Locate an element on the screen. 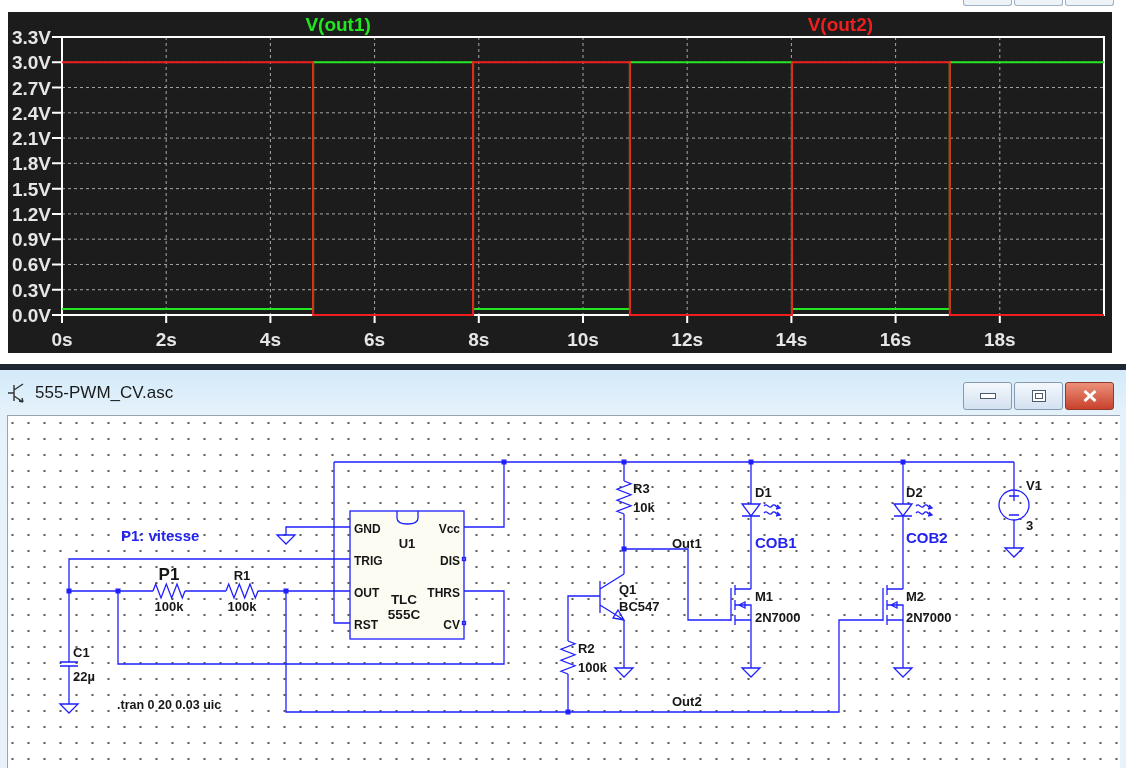 This screenshot has height=768, width=1126. y-axis-label: 0.9V is located at coordinates (31, 240).